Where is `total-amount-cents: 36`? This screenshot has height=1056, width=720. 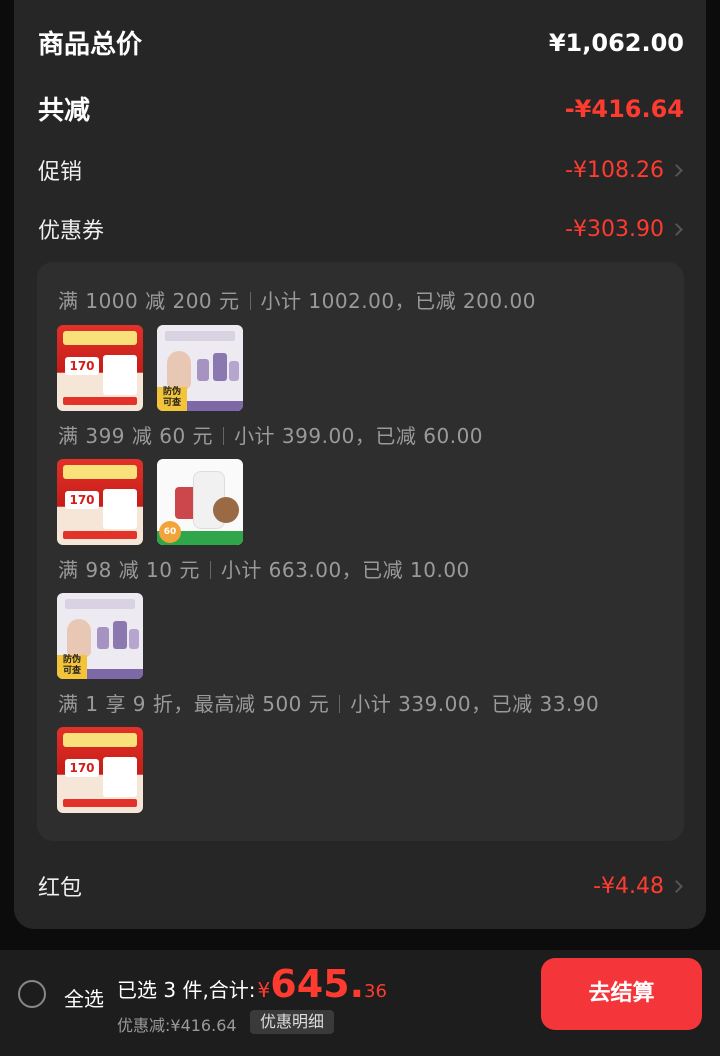 total-amount-cents: 36 is located at coordinates (375, 991).